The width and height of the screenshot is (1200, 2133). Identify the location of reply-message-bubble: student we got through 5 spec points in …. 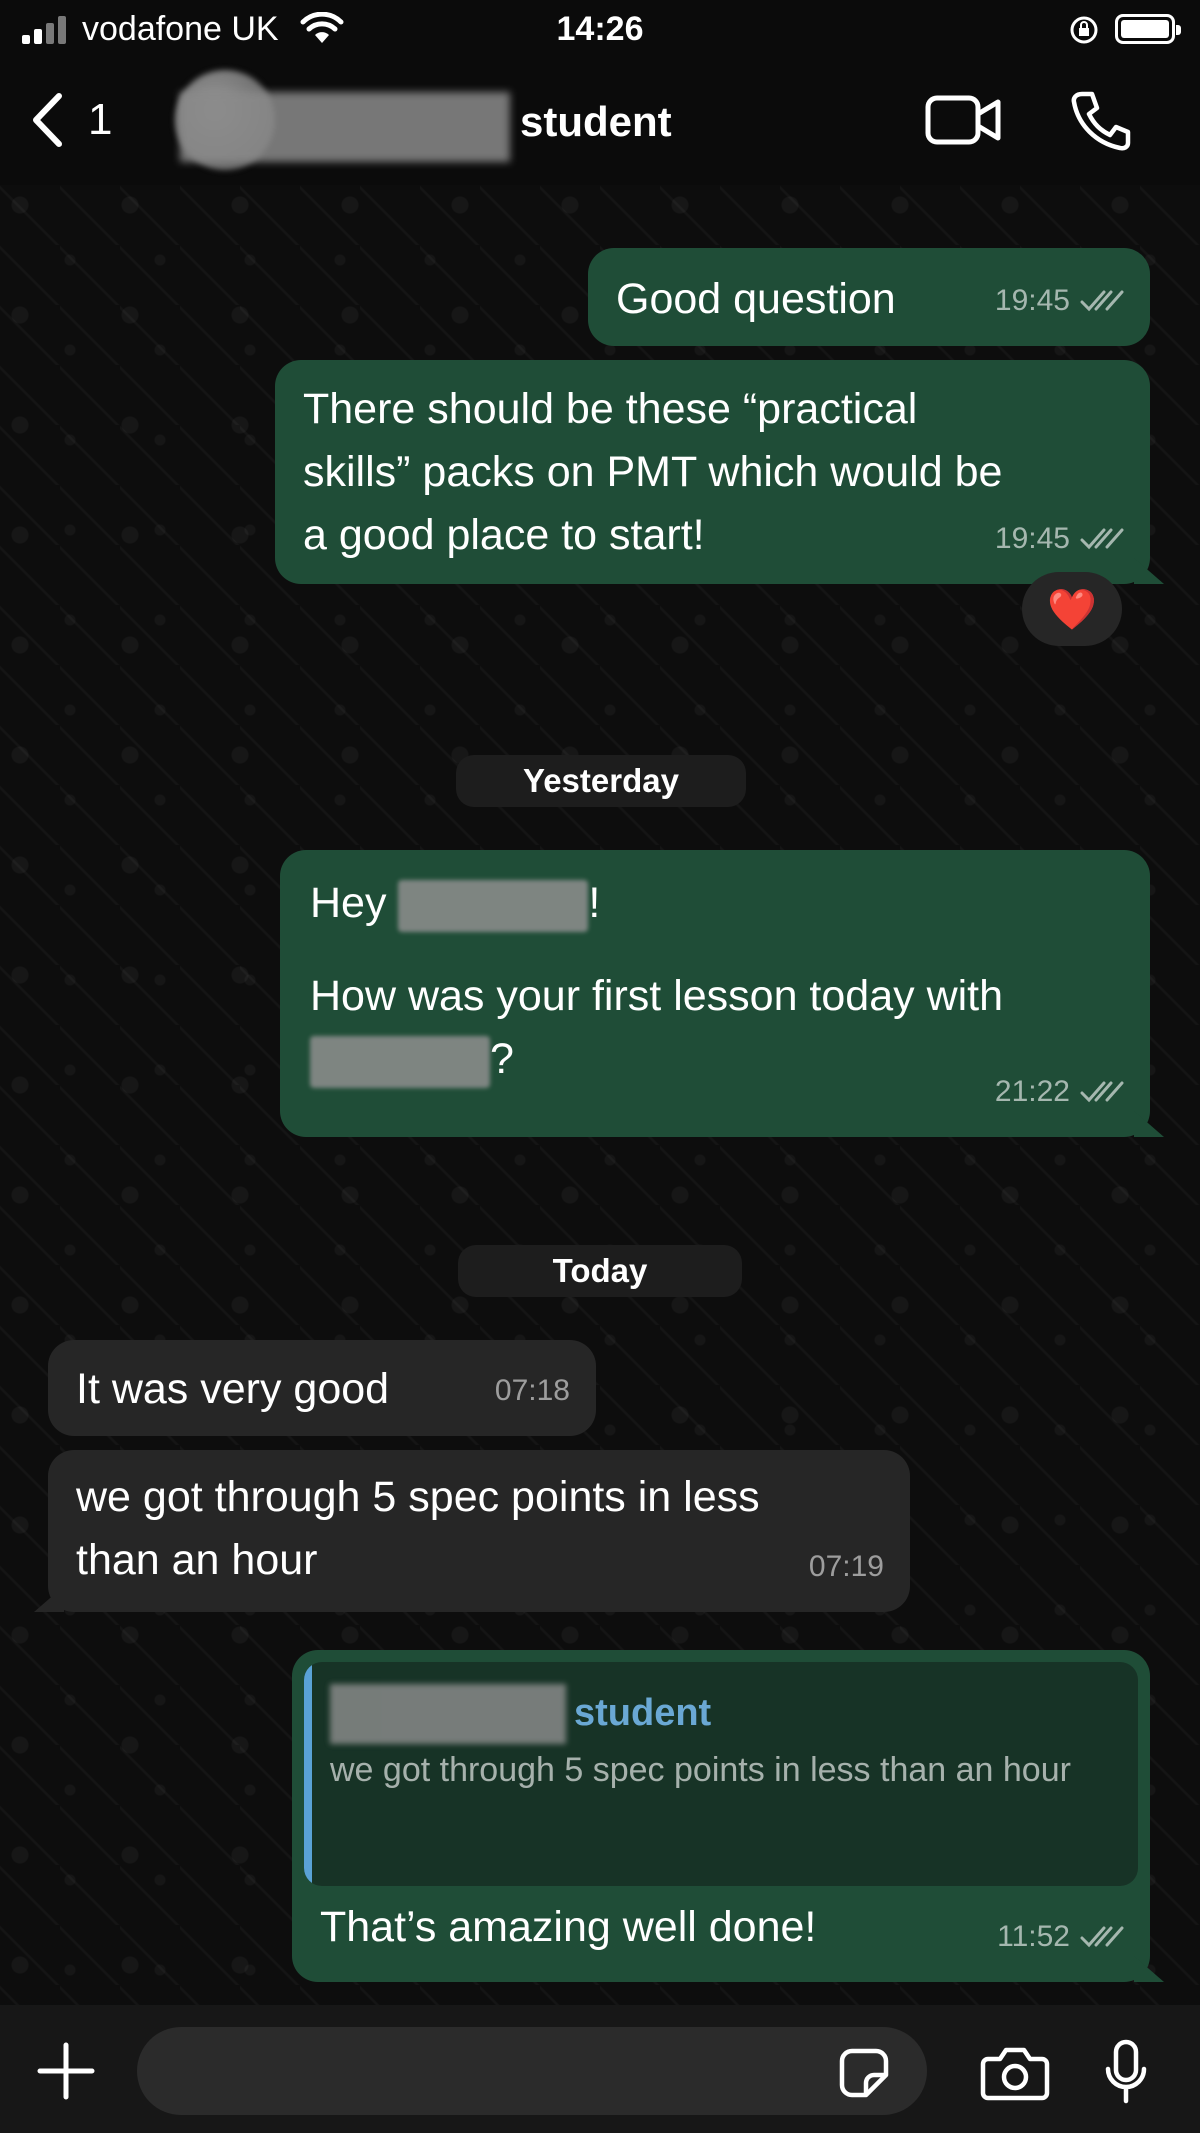
(728, 1816).